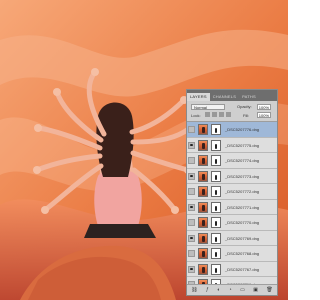 This screenshot has height=300, width=320. What do you see at coordinates (242, 222) in the screenshot?
I see `layer-name: _DSC5207770.dng` at bounding box center [242, 222].